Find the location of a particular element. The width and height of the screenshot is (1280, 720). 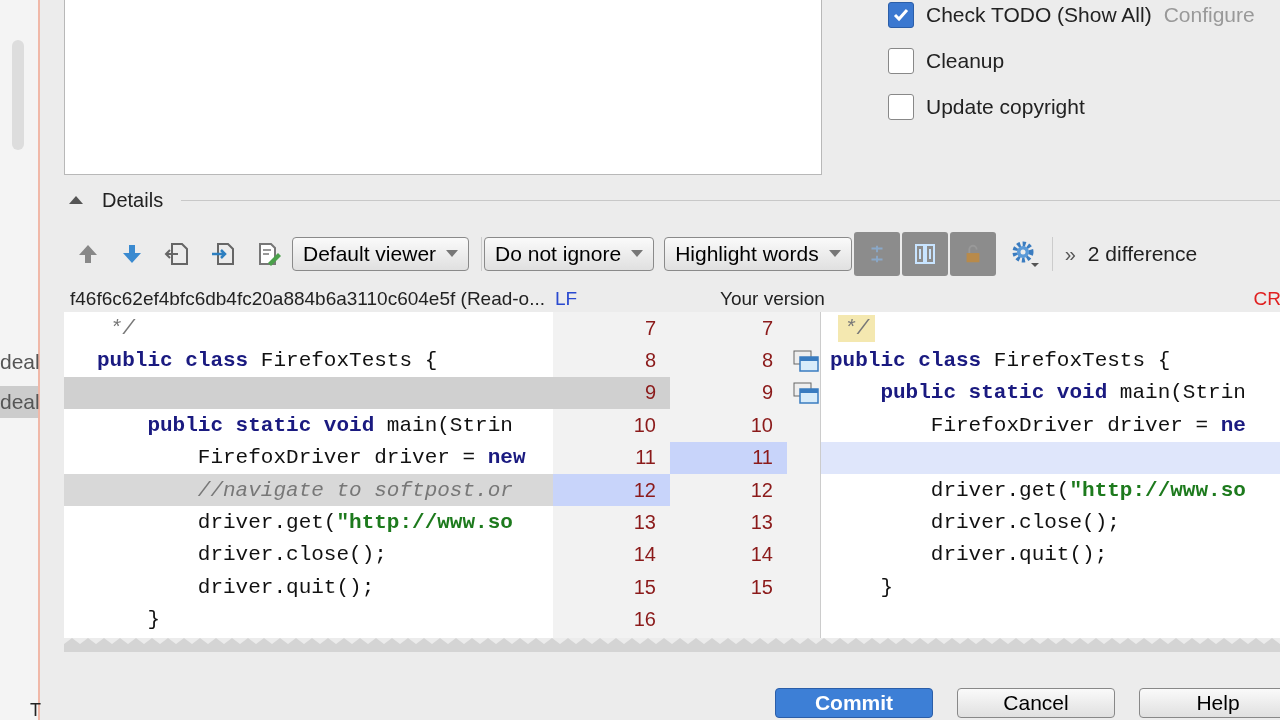

checkbox-label: Cleanup is located at coordinates (965, 61).